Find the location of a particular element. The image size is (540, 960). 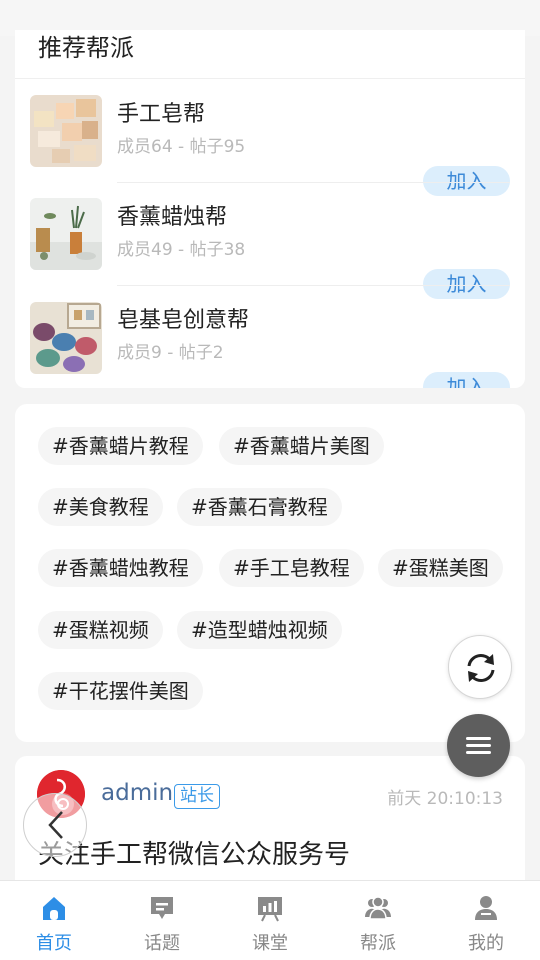

group-item-base-soap: 皂基皂创意帮 成员9 - 帖子2 加入 is located at coordinates (270, 342).